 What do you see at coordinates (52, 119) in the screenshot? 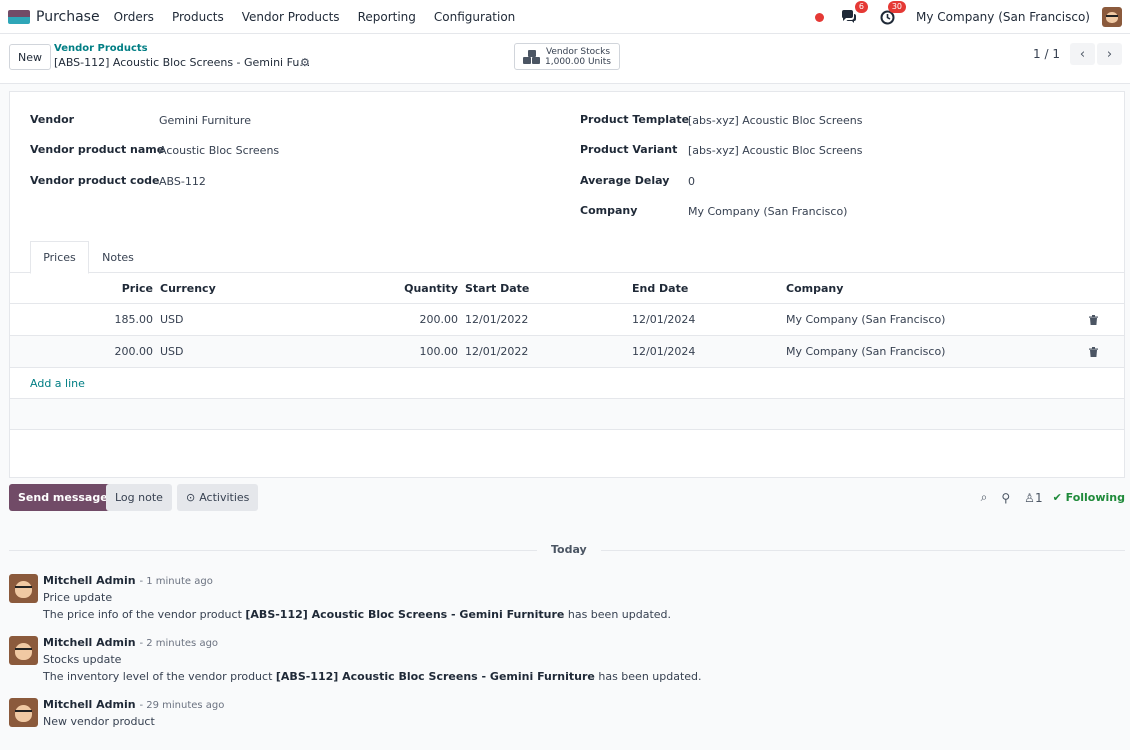
I see `vendor-label: Vendor` at bounding box center [52, 119].